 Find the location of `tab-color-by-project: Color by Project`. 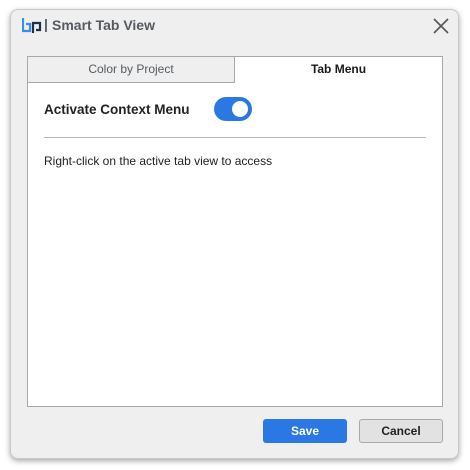

tab-color-by-project: Color by Project is located at coordinates (131, 70).